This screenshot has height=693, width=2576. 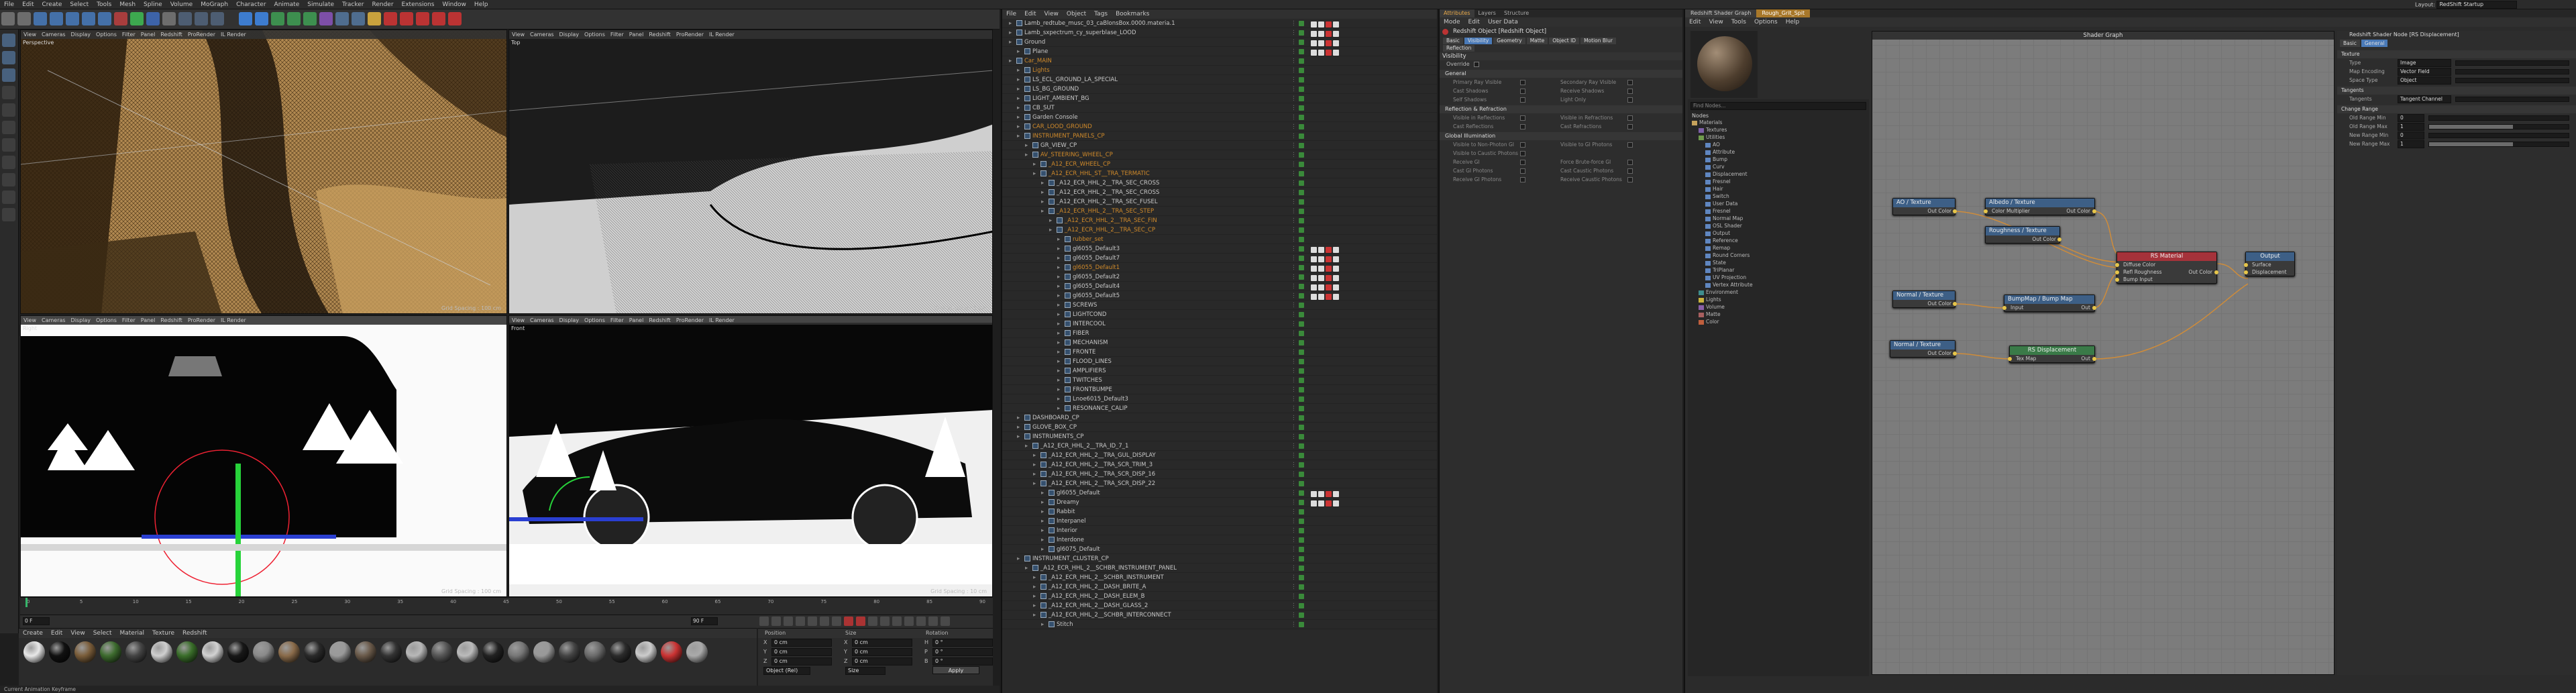 I want to click on scale-key-icon, so click(x=909, y=621).